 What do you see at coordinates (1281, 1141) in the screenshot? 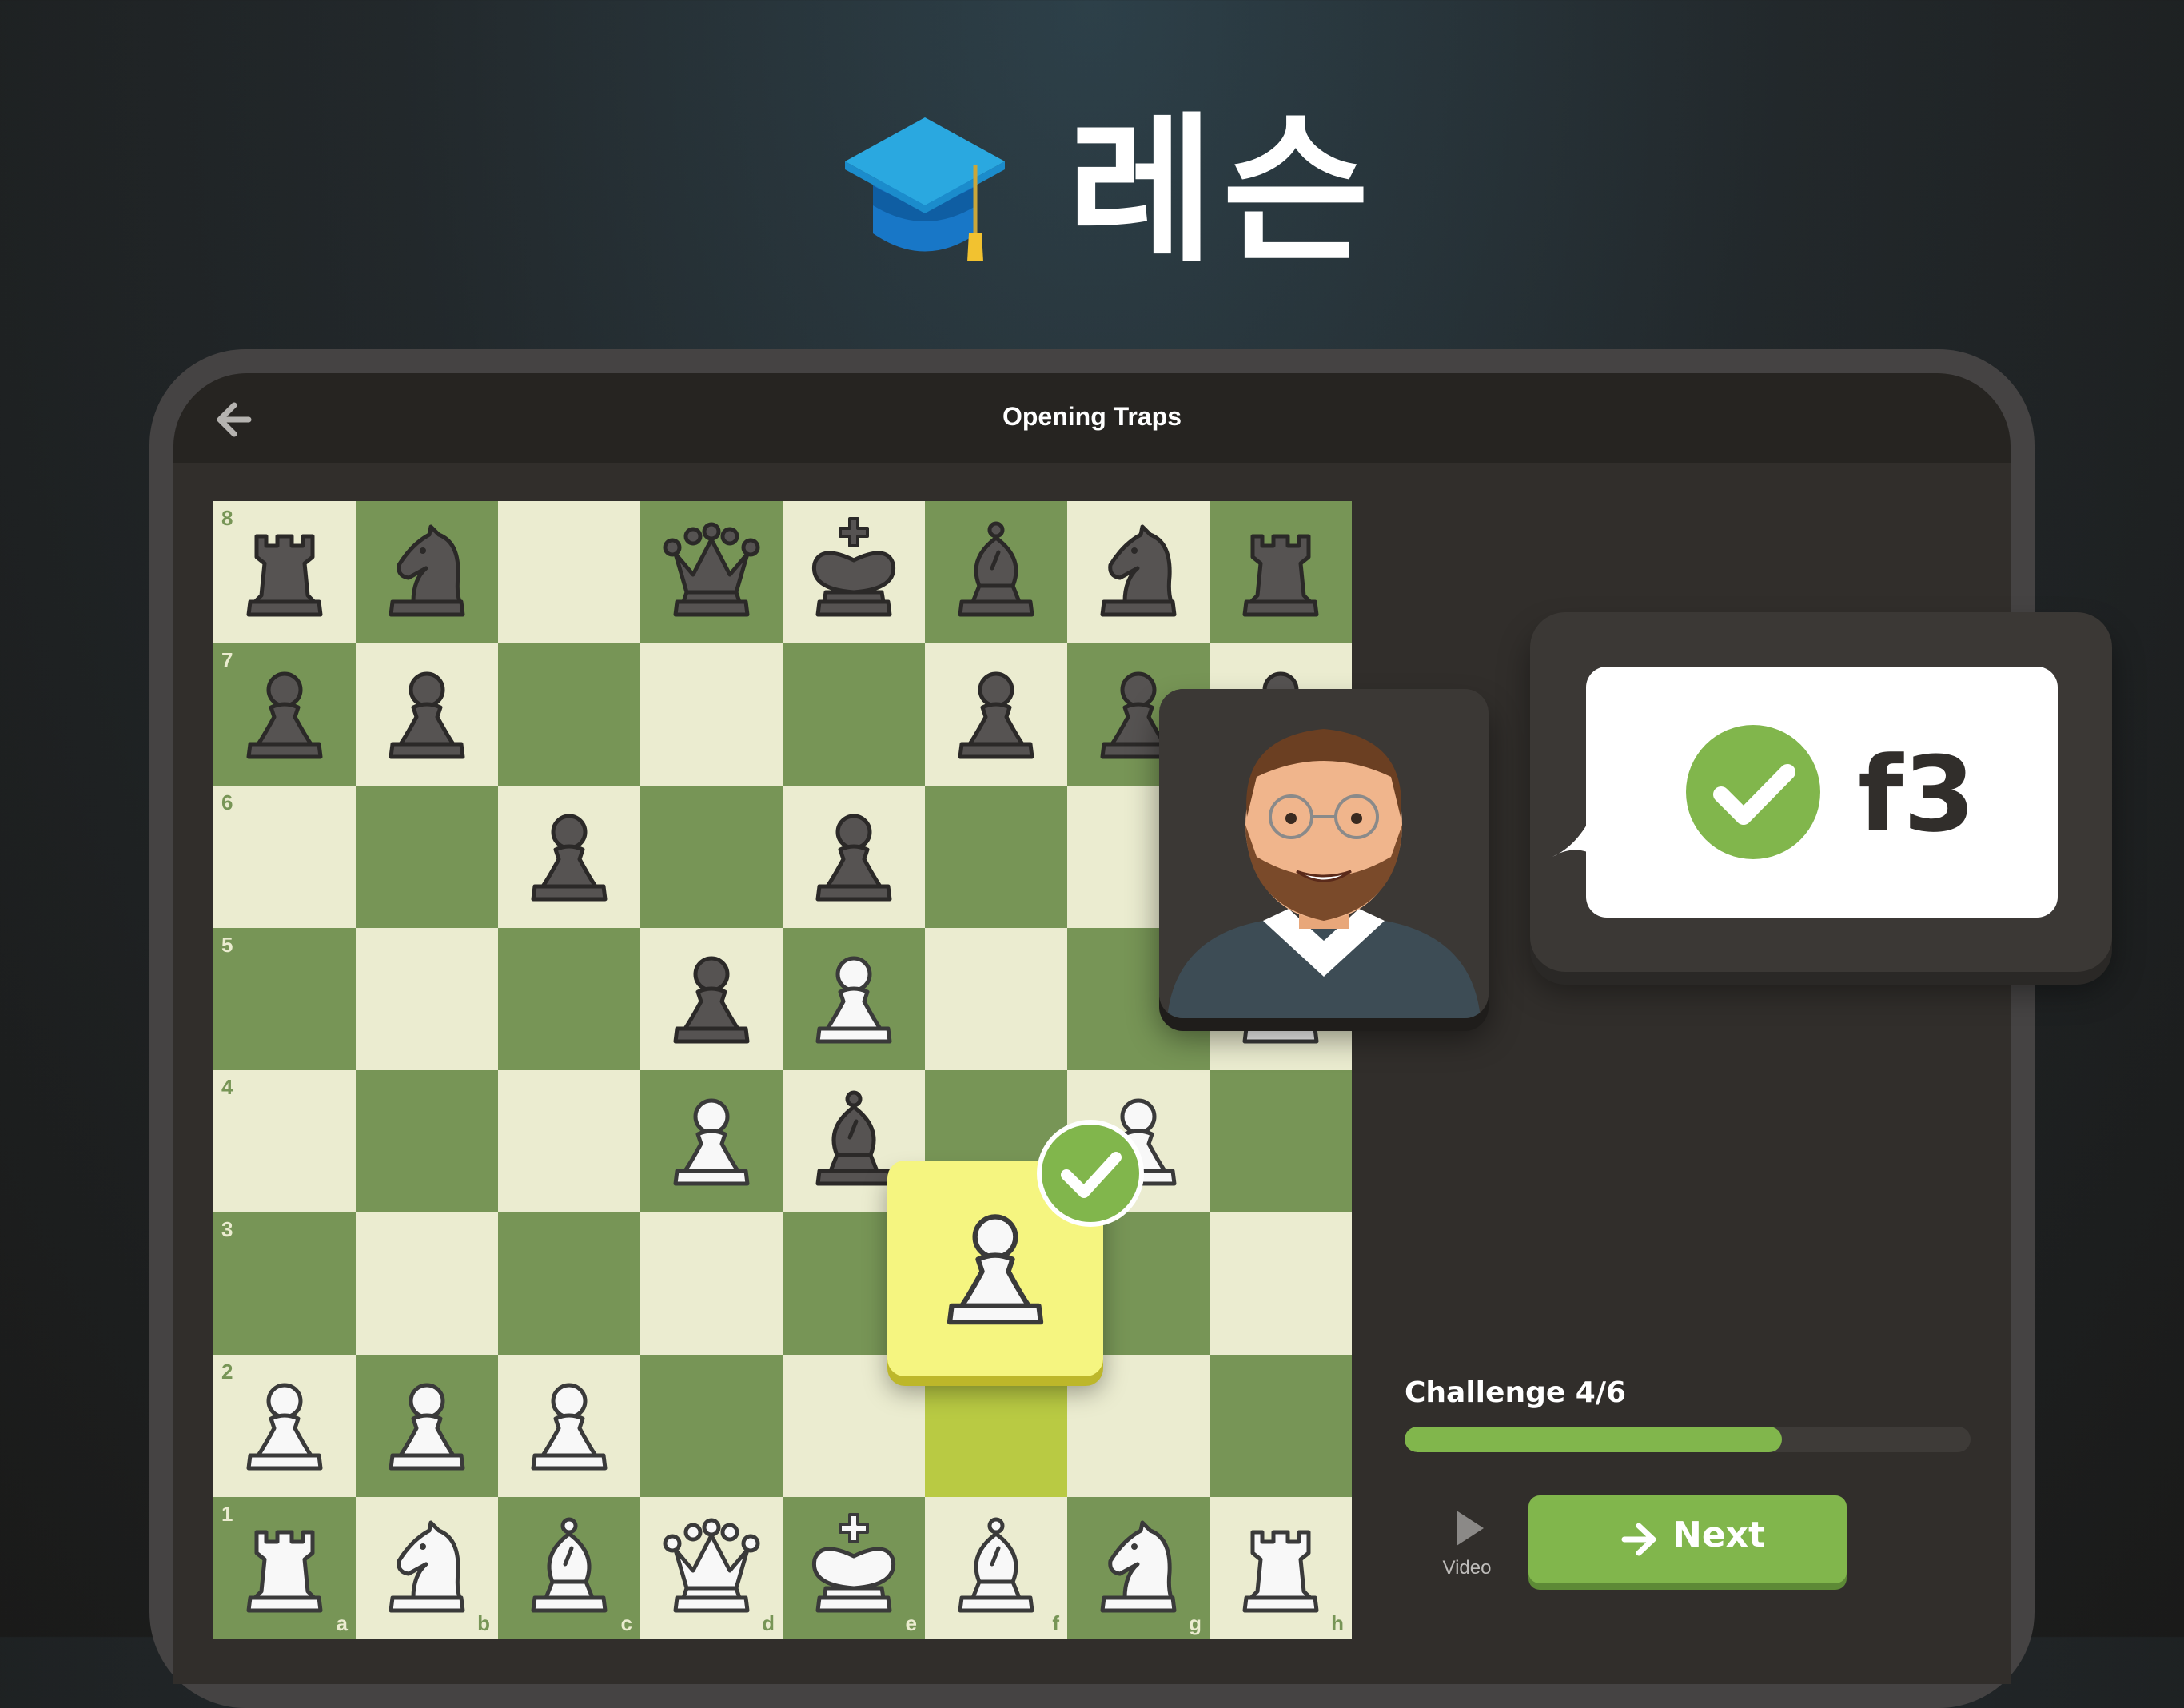
I see `square-h4` at bounding box center [1281, 1141].